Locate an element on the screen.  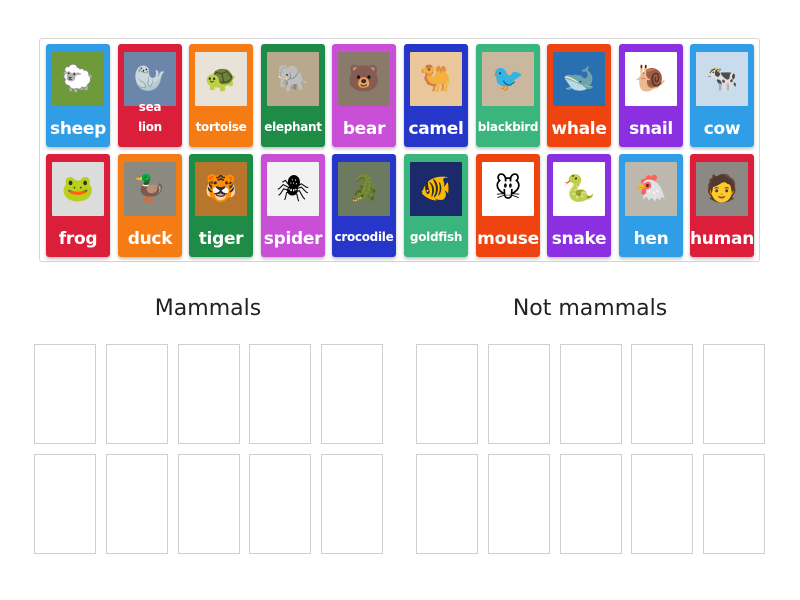
card-label: goldfish is located at coordinates (436, 237).